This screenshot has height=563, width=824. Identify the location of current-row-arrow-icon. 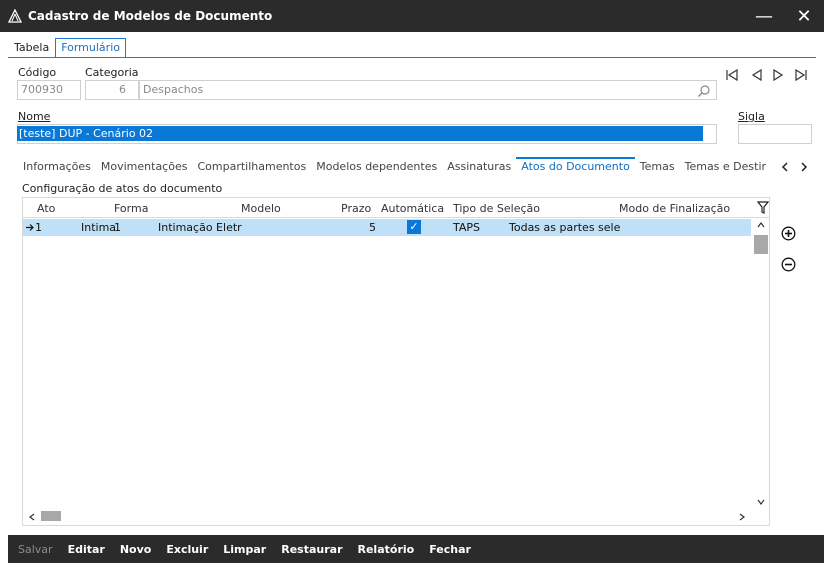
(30, 227).